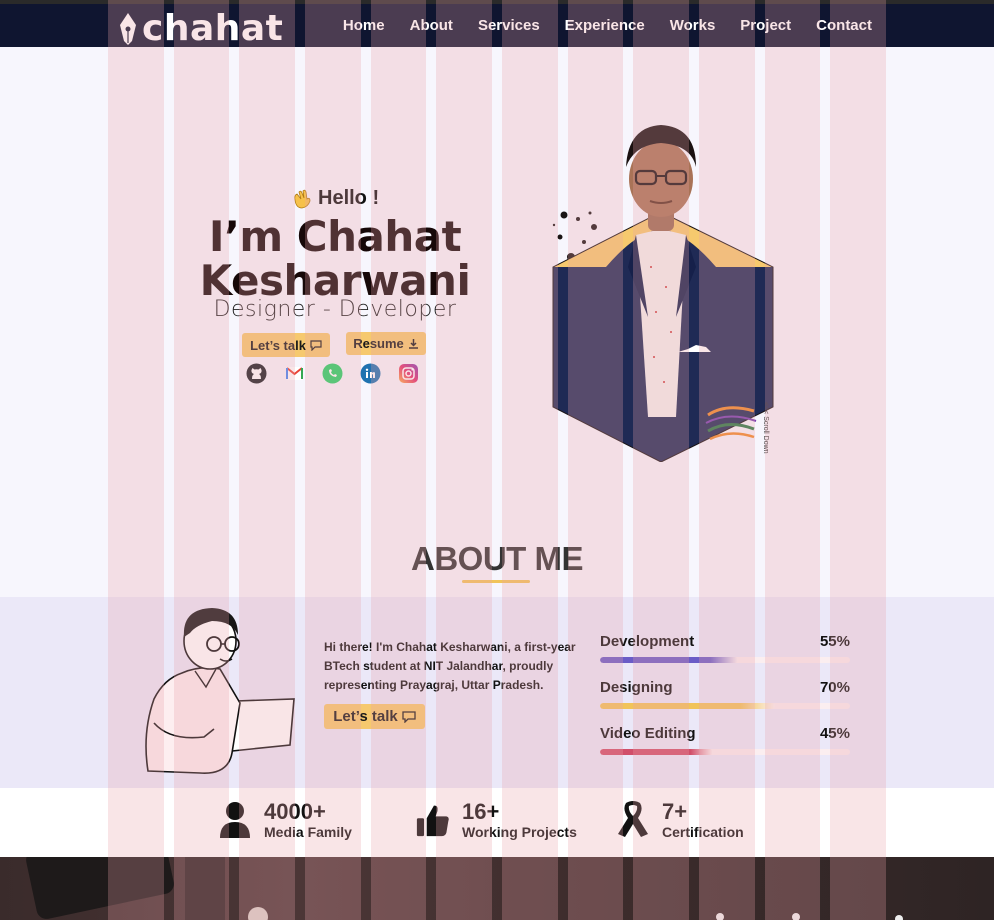 This screenshot has height=920, width=994. What do you see at coordinates (497, 888) in the screenshot?
I see `services-background-photo` at bounding box center [497, 888].